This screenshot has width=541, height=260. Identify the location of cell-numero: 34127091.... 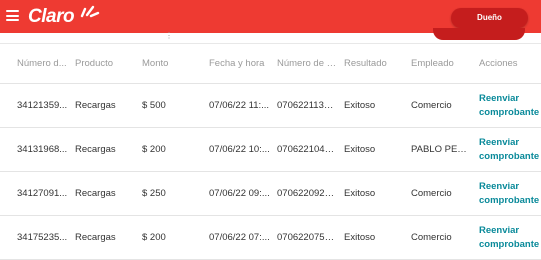
(42, 193).